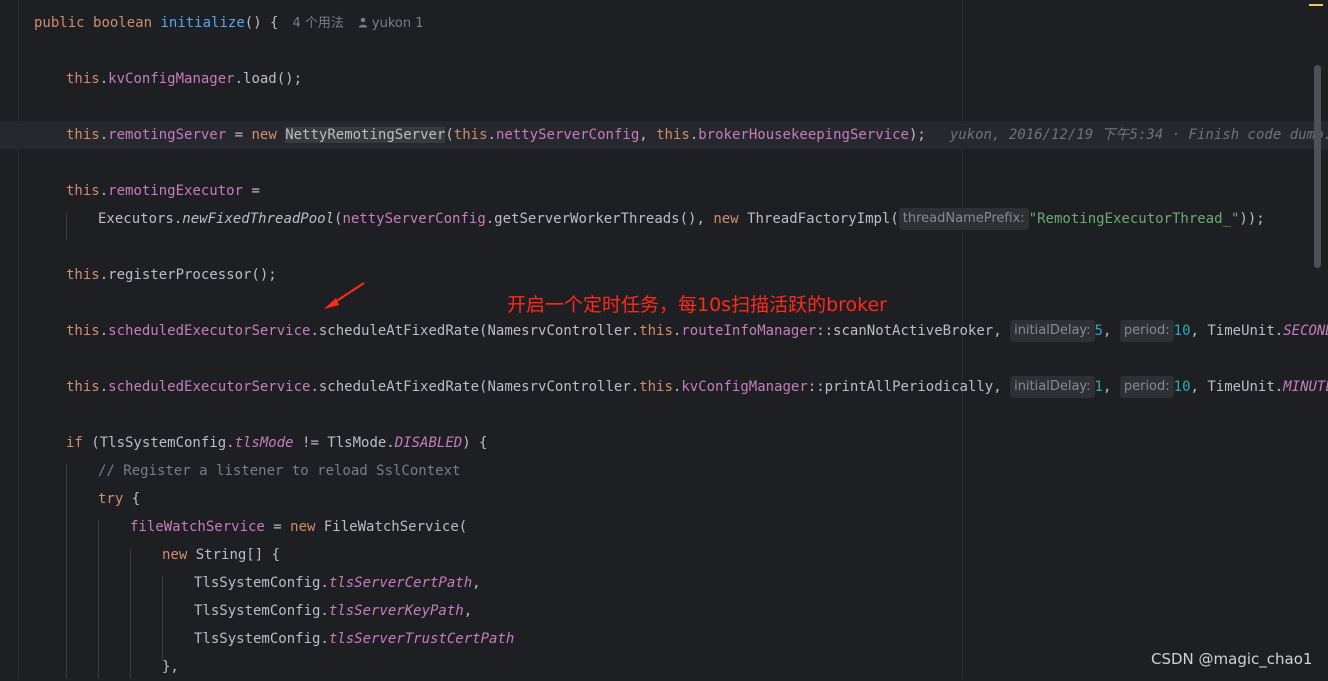 The image size is (1328, 681). Describe the element at coordinates (111, 499) in the screenshot. I see `keyword-try: try` at that location.